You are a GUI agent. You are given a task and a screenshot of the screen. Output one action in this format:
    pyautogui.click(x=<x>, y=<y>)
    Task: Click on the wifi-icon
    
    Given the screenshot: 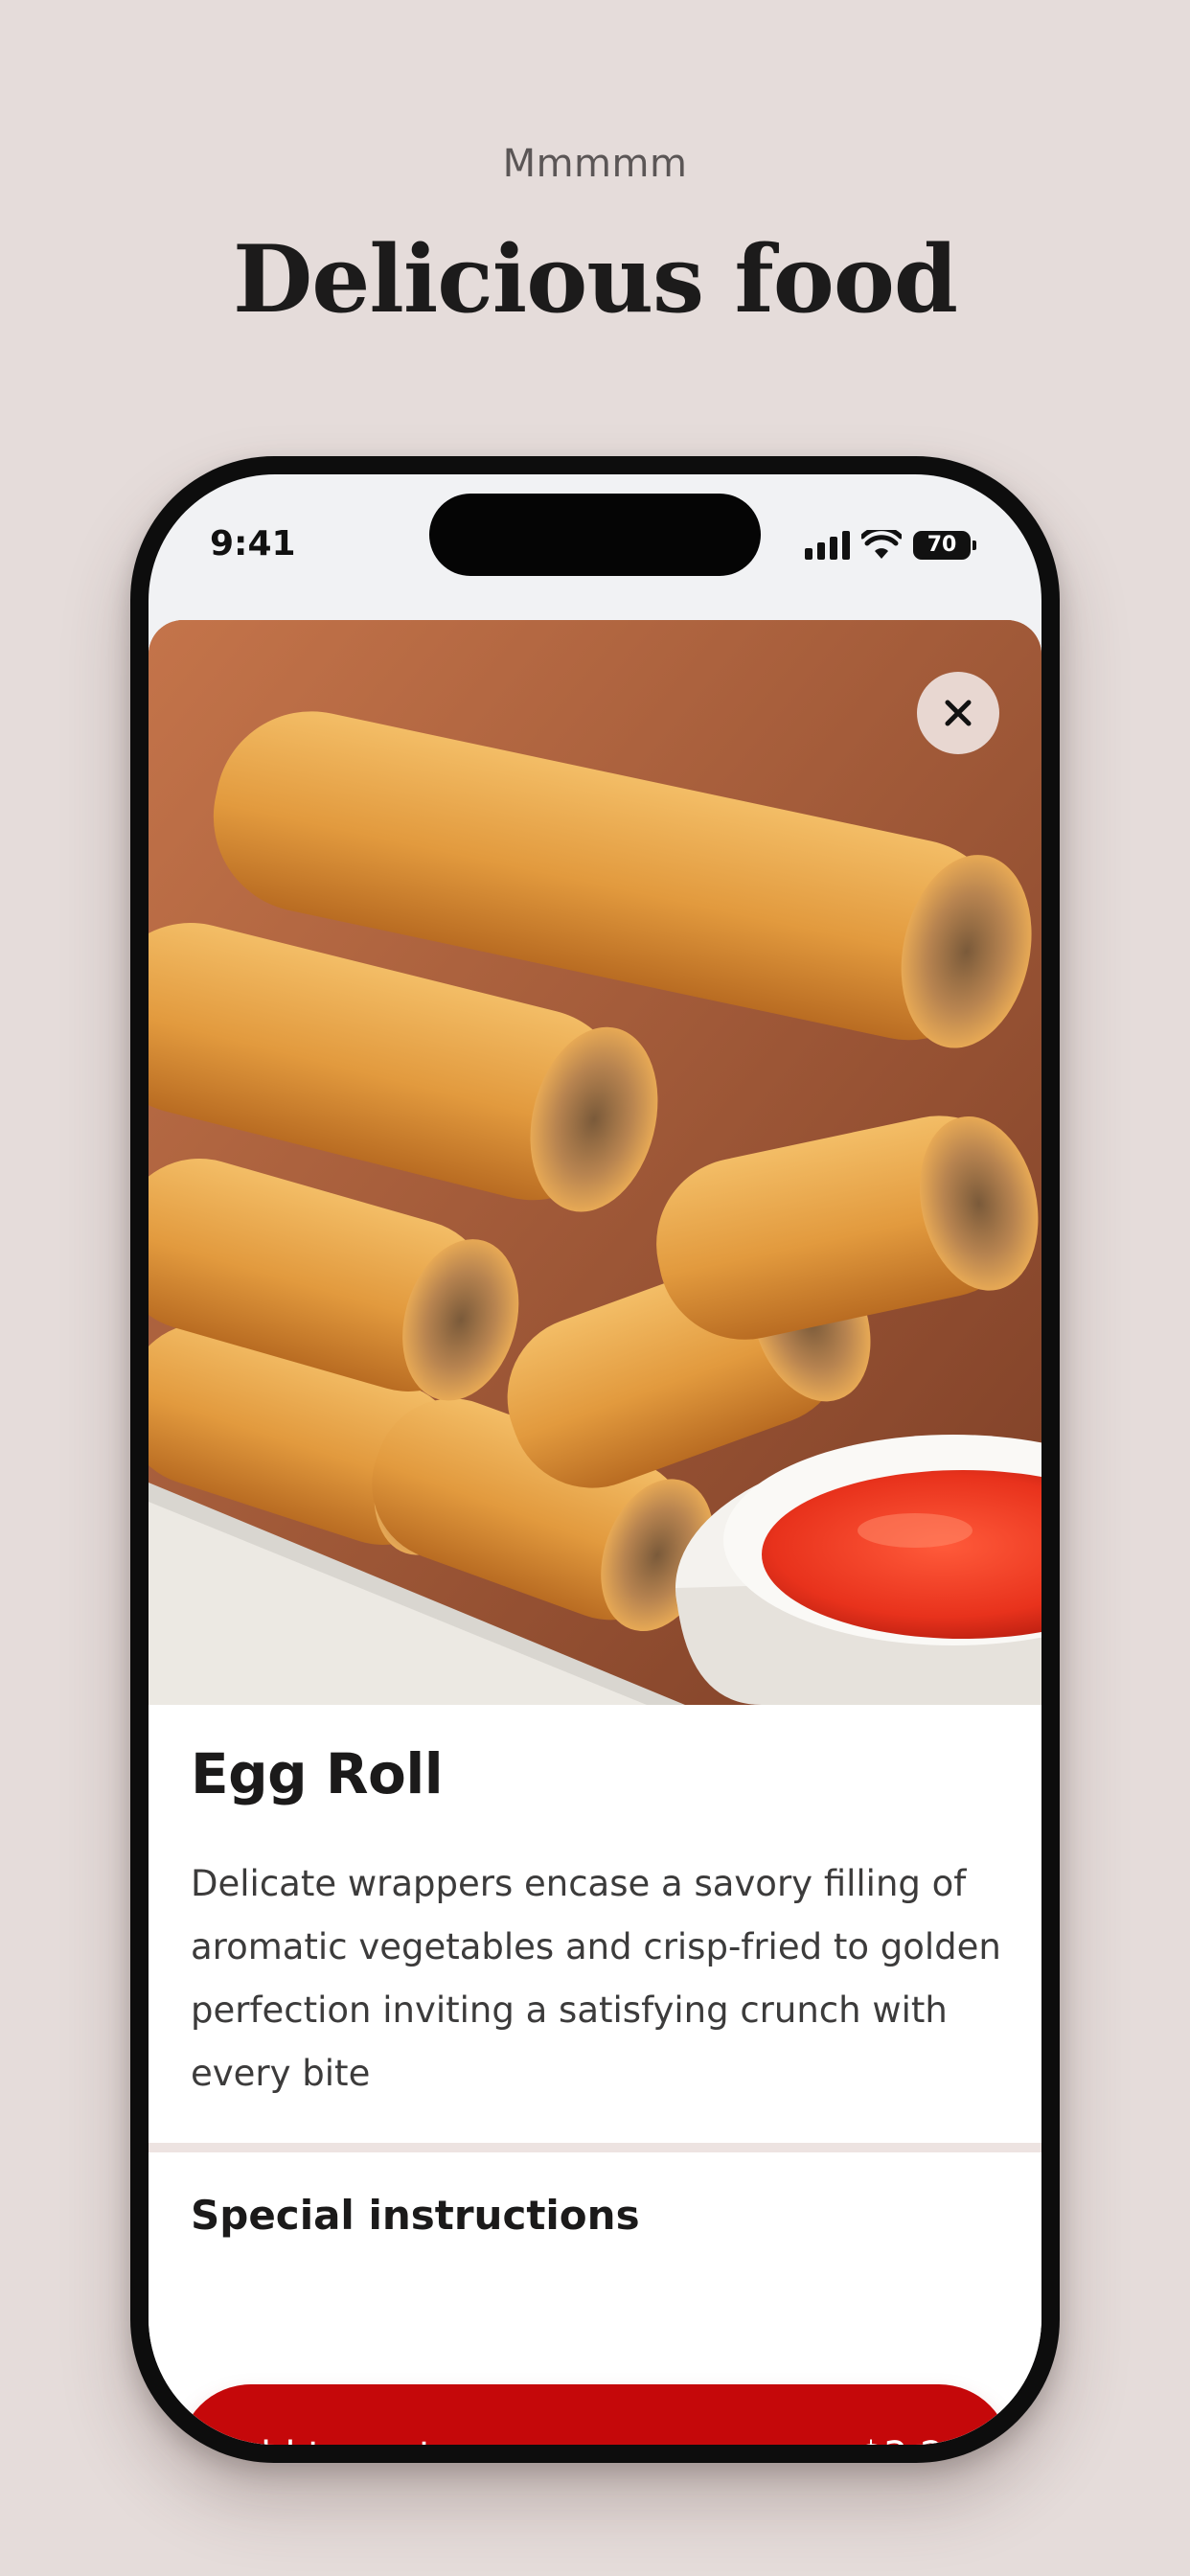 What is the action you would take?
    pyautogui.click(x=882, y=544)
    